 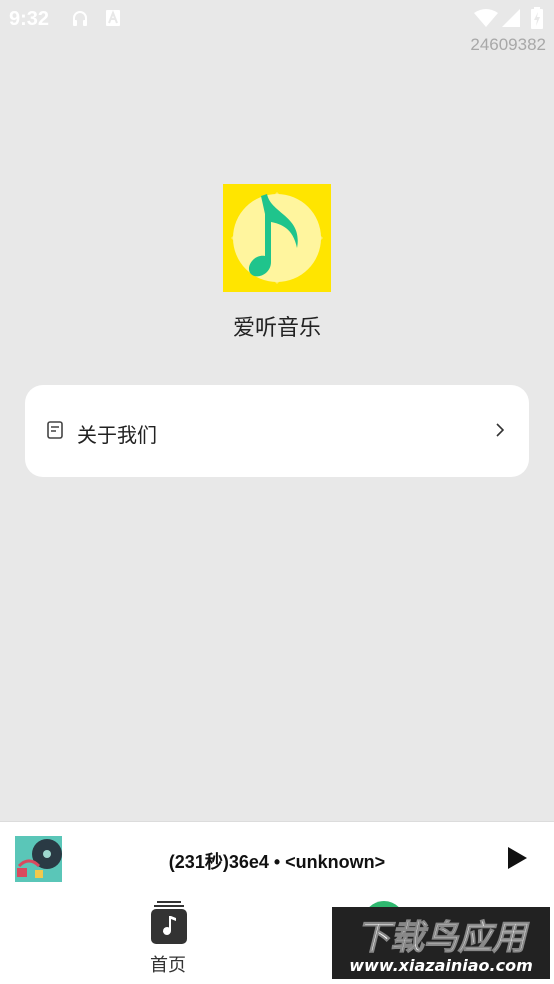 What do you see at coordinates (500, 430) in the screenshot?
I see `chevron-right-icon` at bounding box center [500, 430].